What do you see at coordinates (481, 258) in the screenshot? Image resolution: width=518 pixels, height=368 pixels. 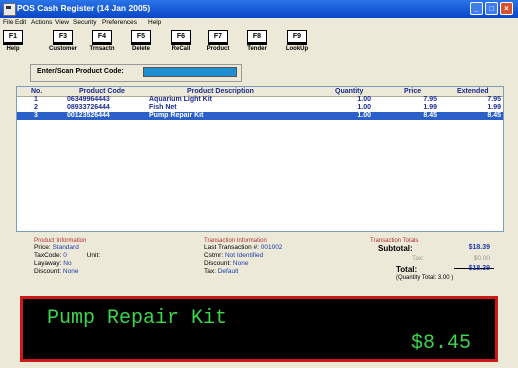 I see `tax-total-value: $0.00` at bounding box center [481, 258].